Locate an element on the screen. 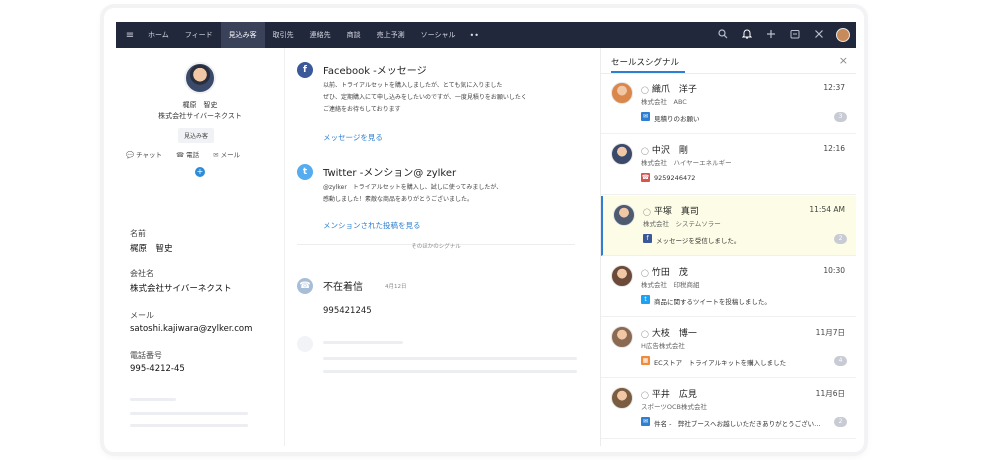 The width and height of the screenshot is (1000, 460). facebook-message-title: Facebook -メッセージ is located at coordinates (375, 71).